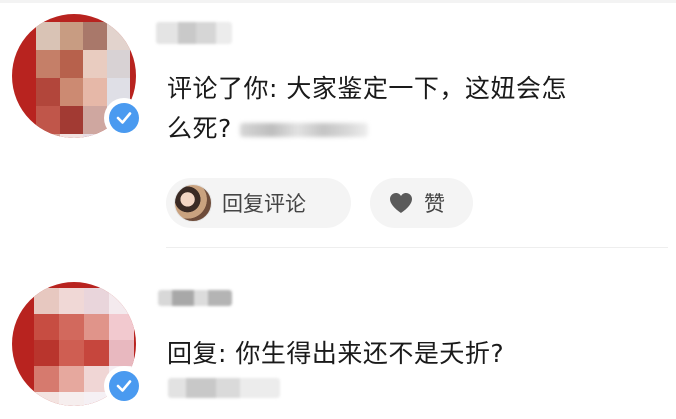  I want to click on like-label: 赞, so click(434, 204).